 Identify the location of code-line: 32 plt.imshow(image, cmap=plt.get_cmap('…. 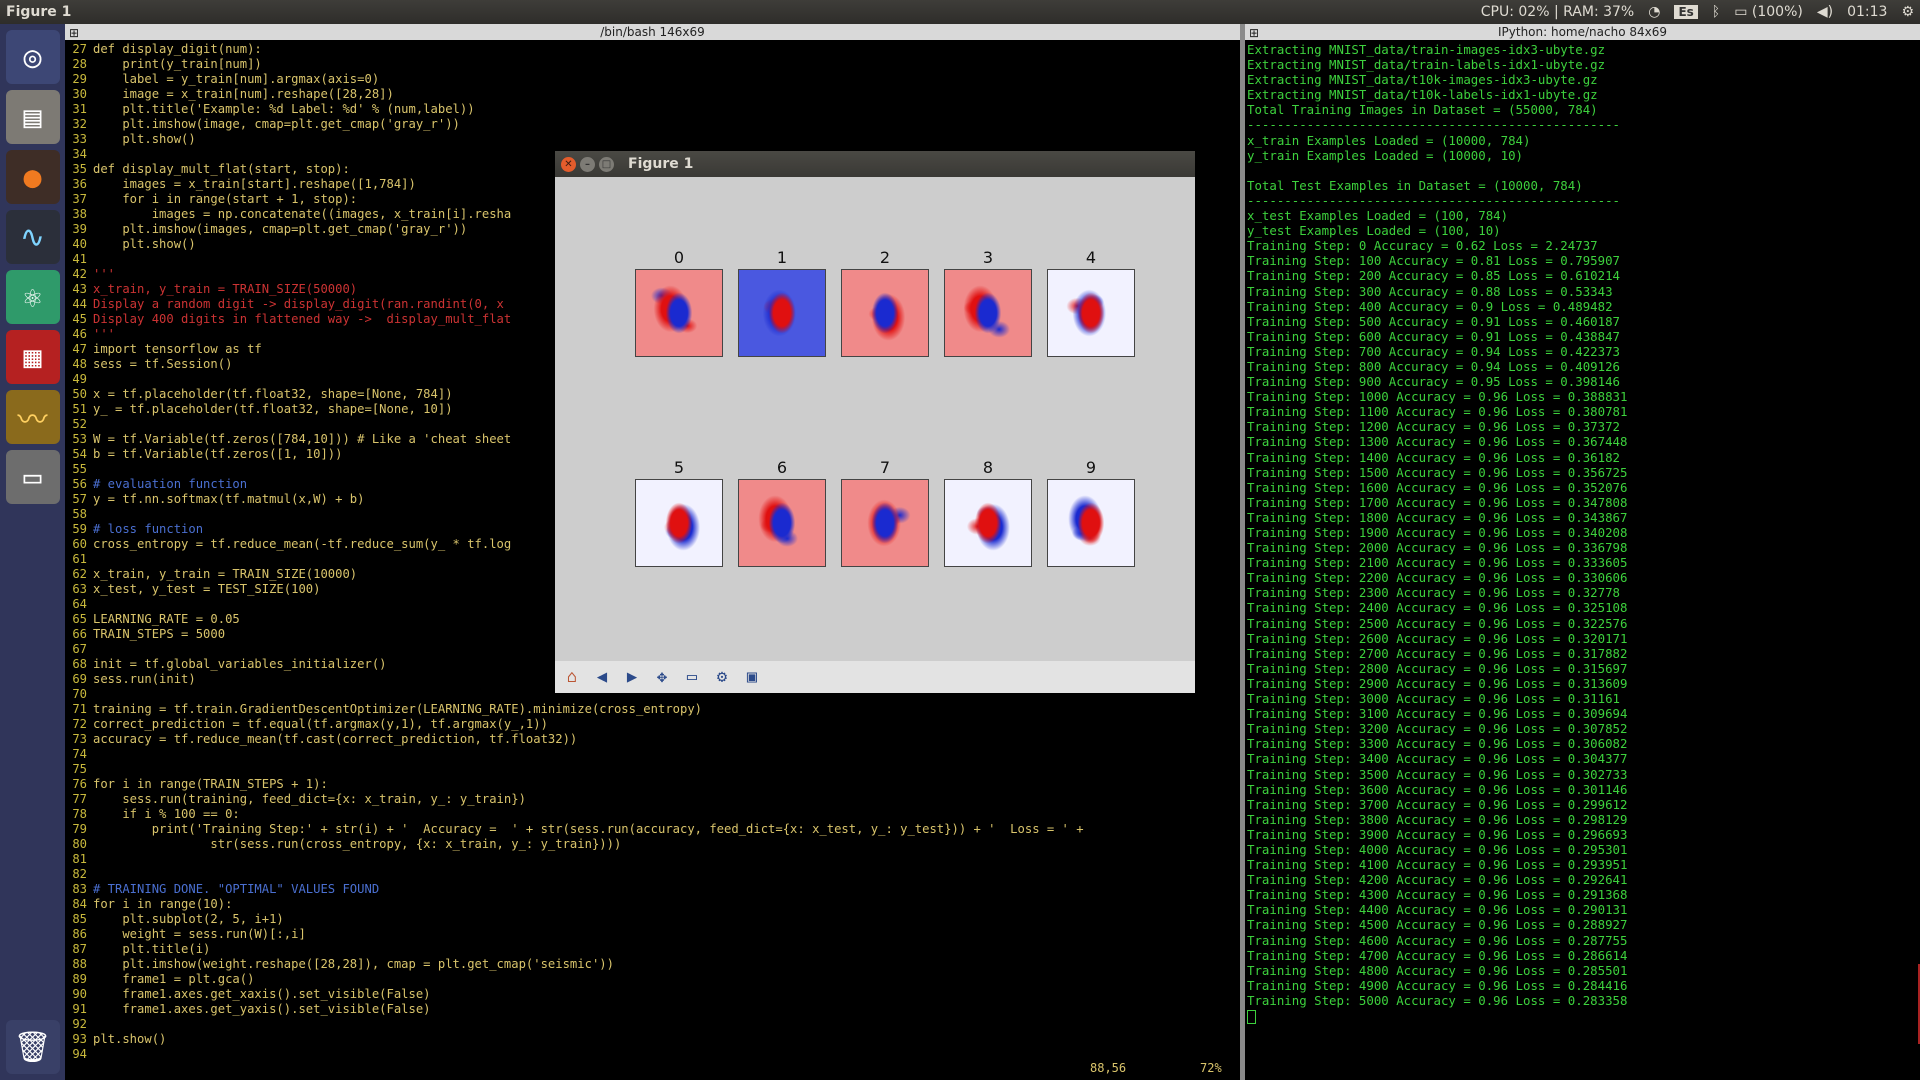
(652, 124).